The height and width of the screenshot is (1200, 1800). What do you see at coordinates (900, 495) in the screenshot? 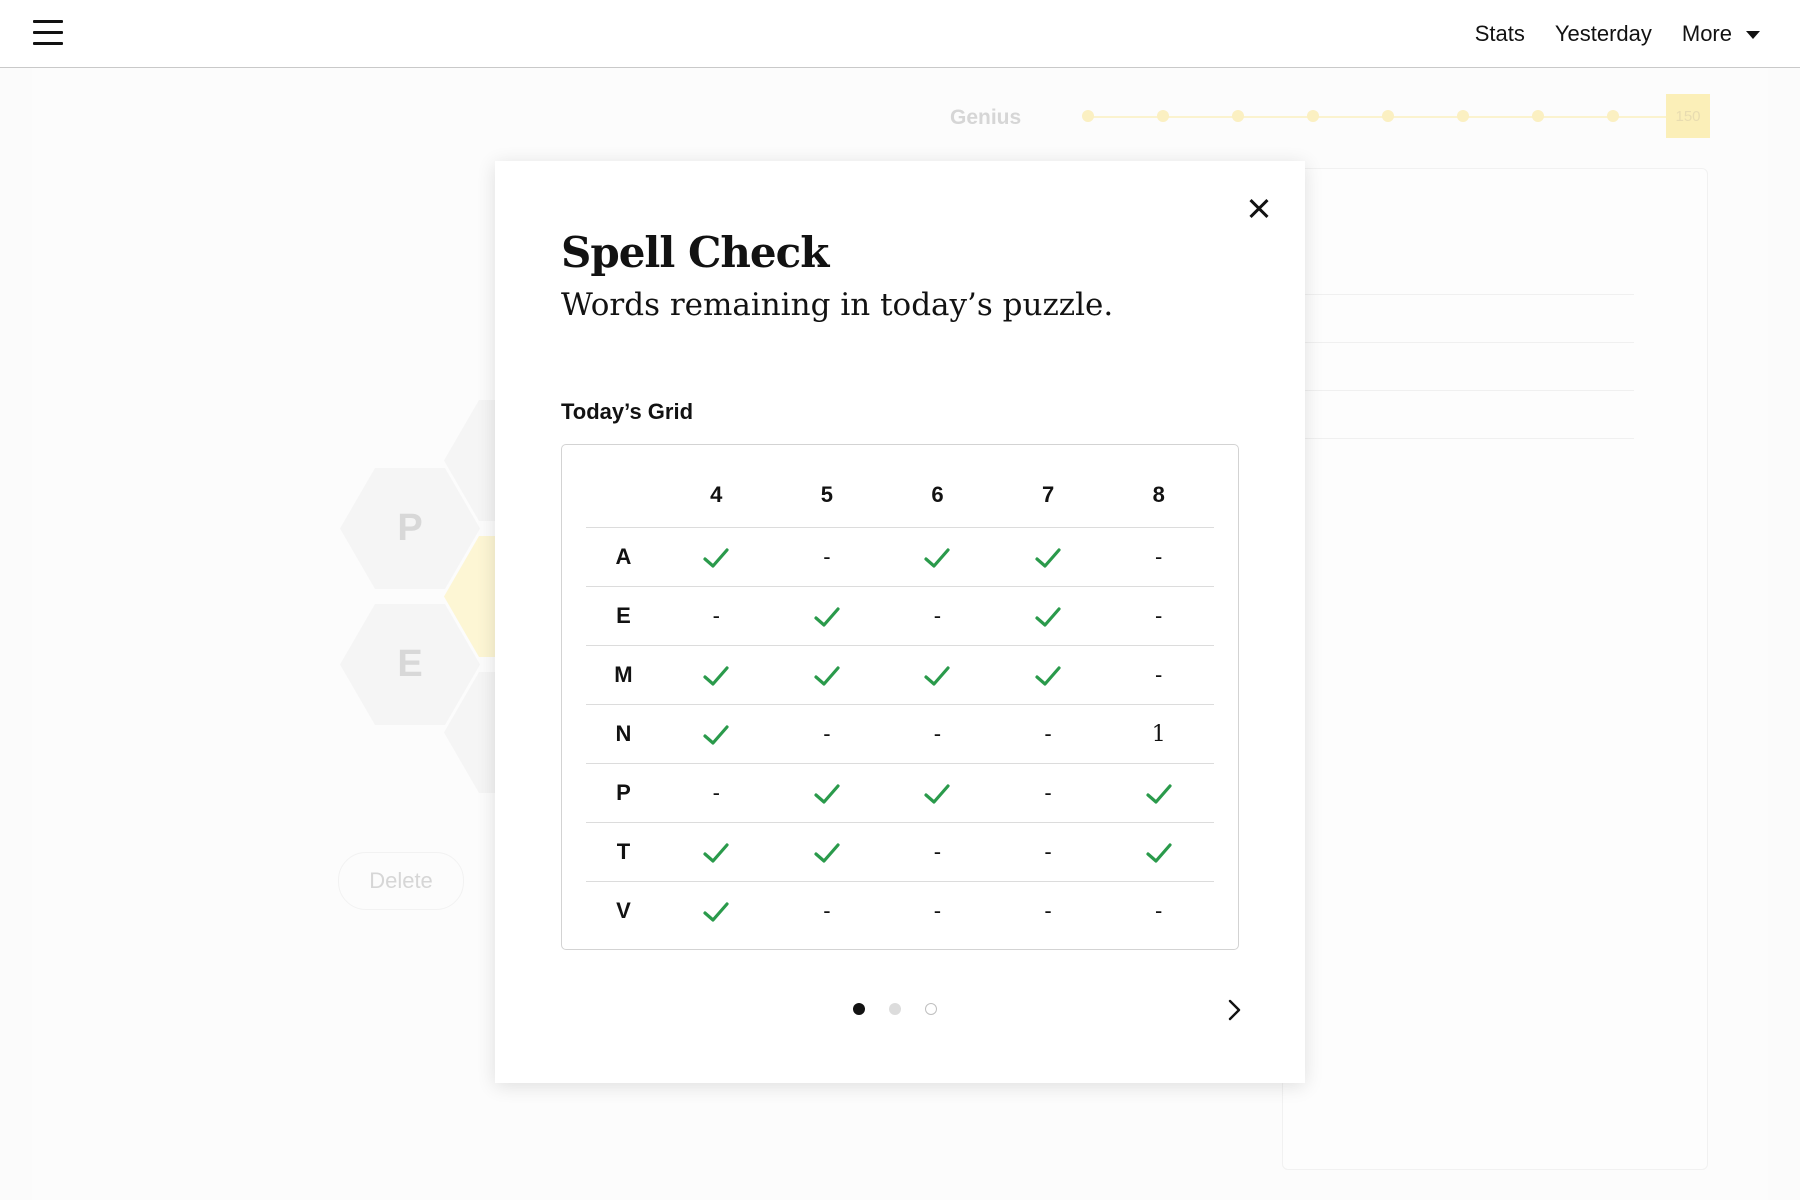
I see `grid-header-row: 4 5 6 7 8` at bounding box center [900, 495].